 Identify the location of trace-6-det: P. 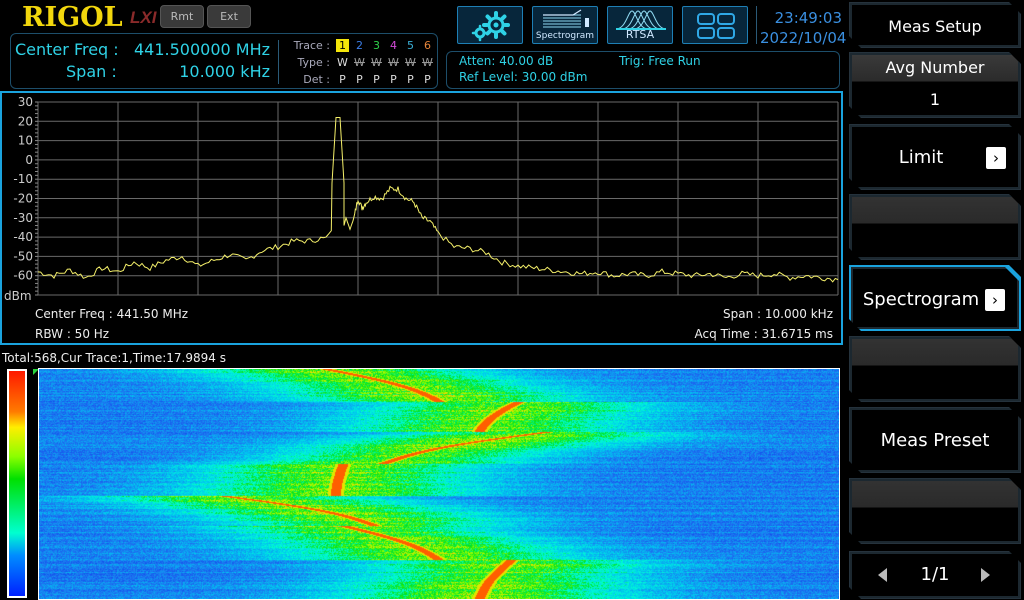
(427, 79).